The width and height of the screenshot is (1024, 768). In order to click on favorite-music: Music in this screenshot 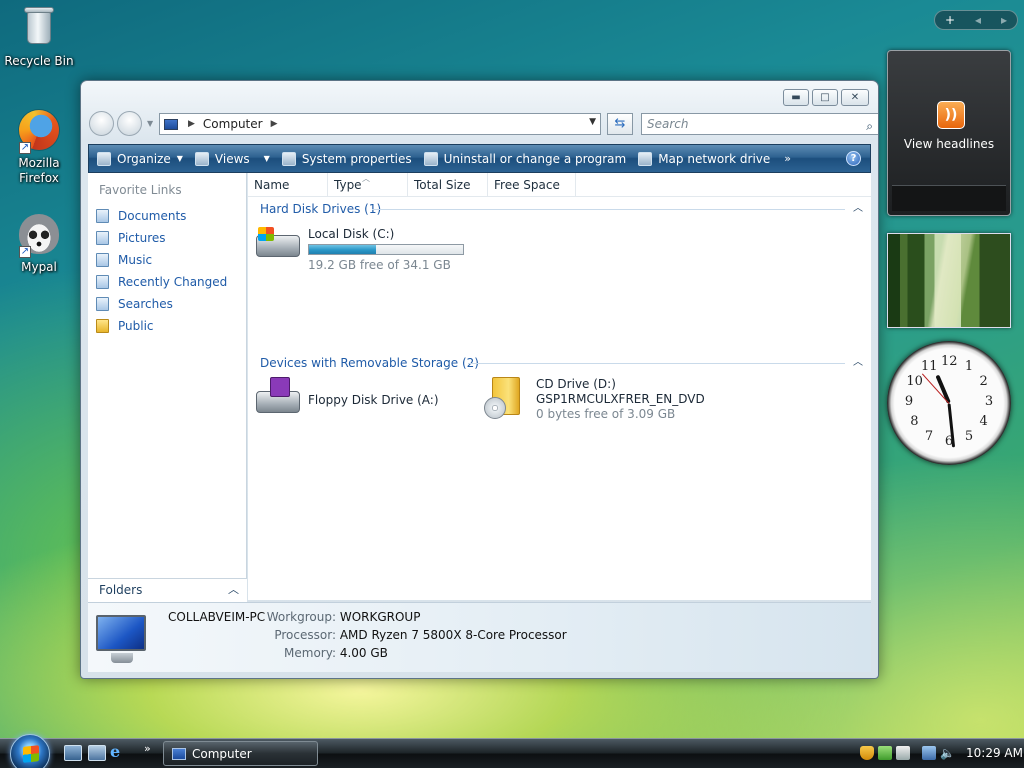, I will do `click(167, 260)`.